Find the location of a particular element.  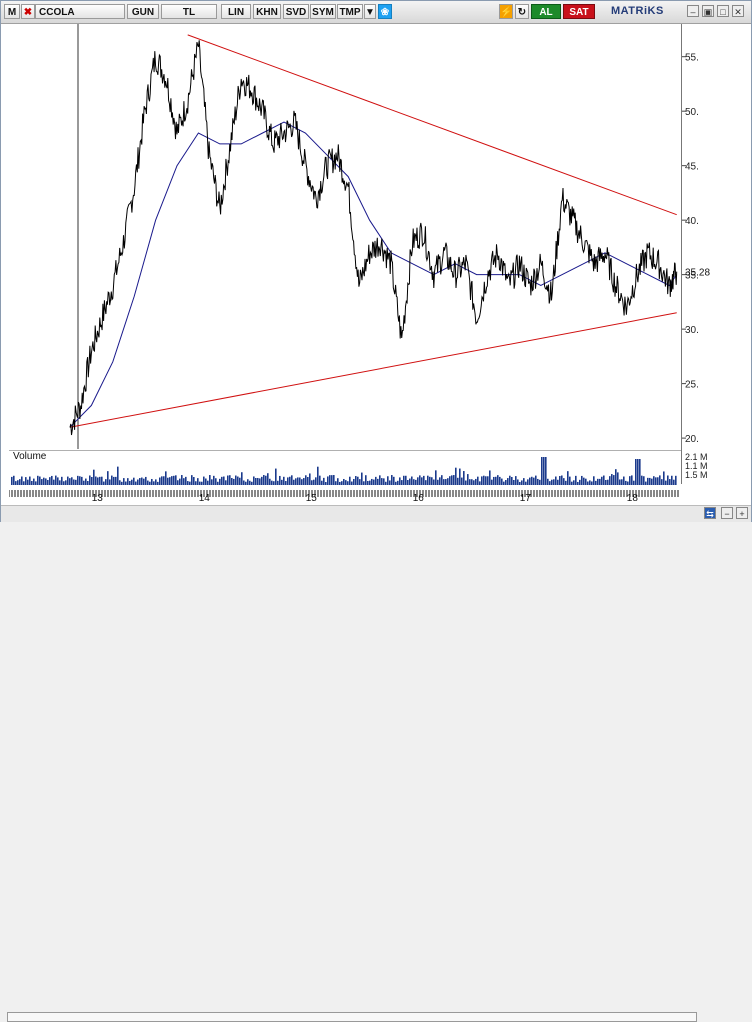

horizontal-scrollbar is located at coordinates (352, 1017).